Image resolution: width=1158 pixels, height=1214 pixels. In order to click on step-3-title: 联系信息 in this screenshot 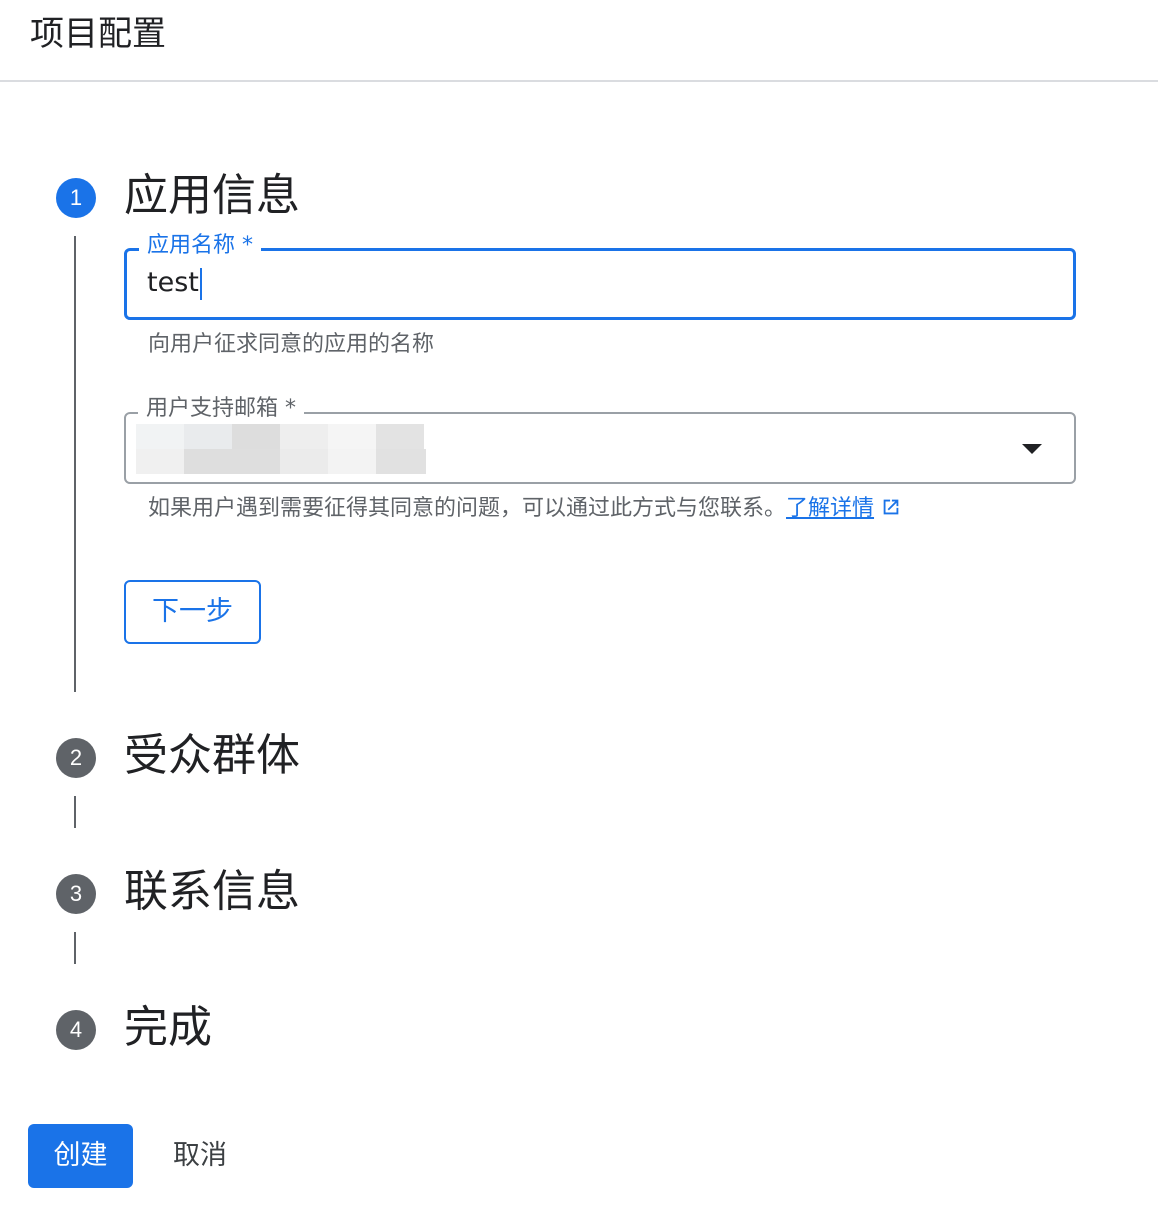, I will do `click(212, 892)`.